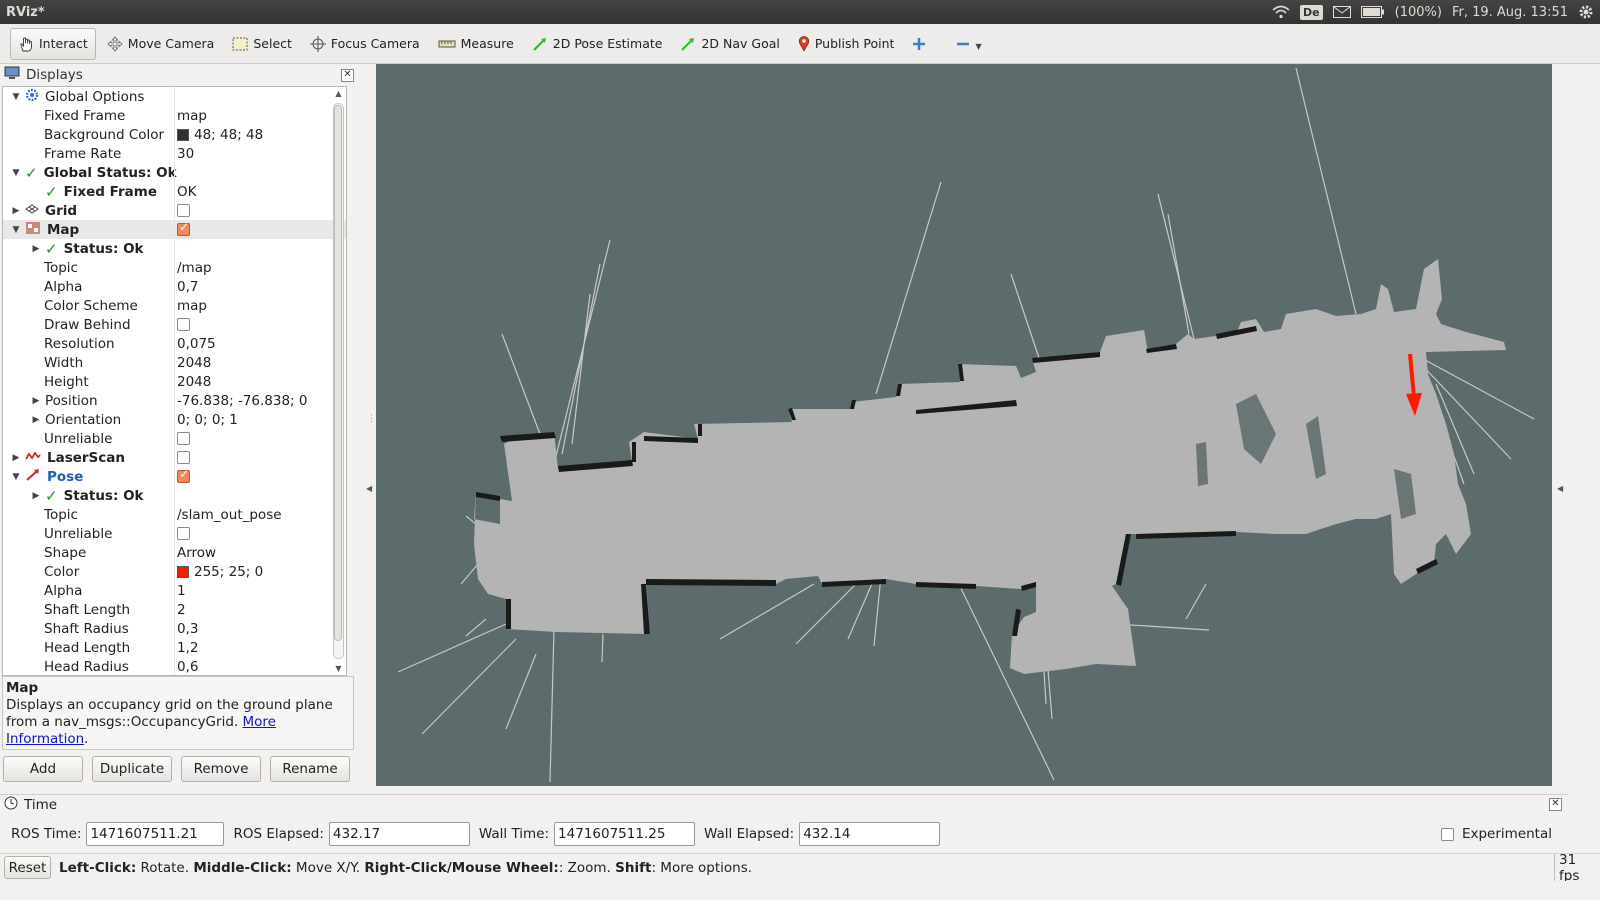  What do you see at coordinates (174, 229) in the screenshot?
I see `display-tree-row: ▼ Map` at bounding box center [174, 229].